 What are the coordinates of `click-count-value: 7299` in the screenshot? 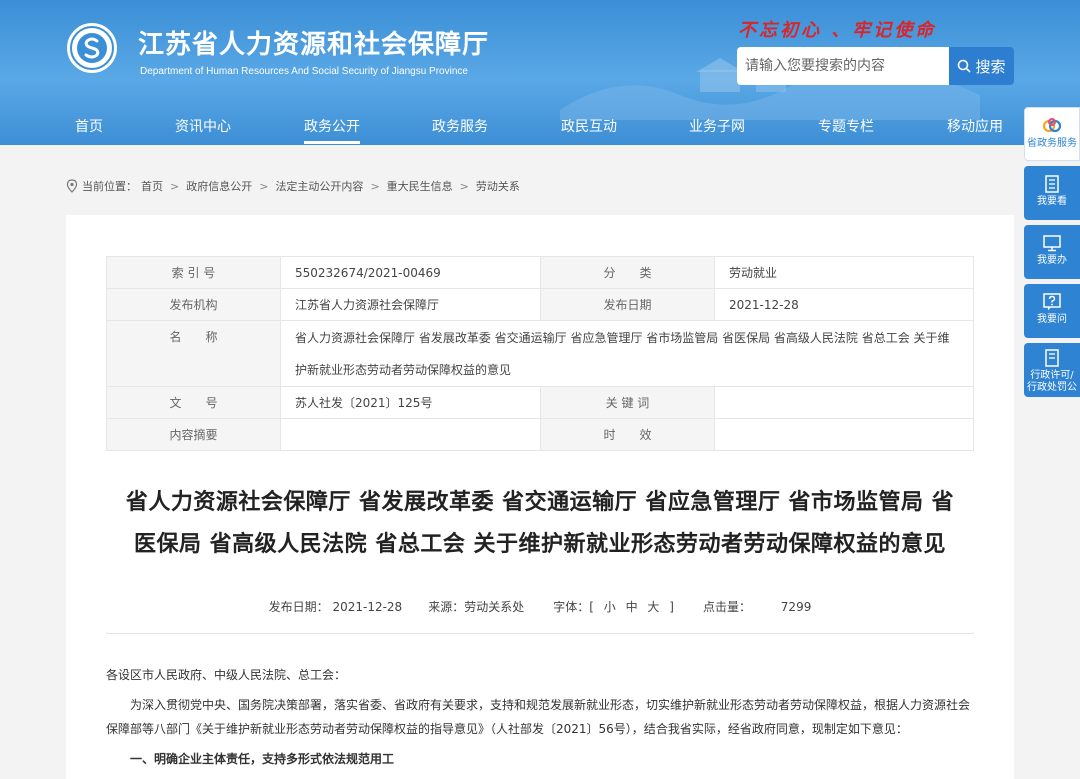 It's located at (796, 607).